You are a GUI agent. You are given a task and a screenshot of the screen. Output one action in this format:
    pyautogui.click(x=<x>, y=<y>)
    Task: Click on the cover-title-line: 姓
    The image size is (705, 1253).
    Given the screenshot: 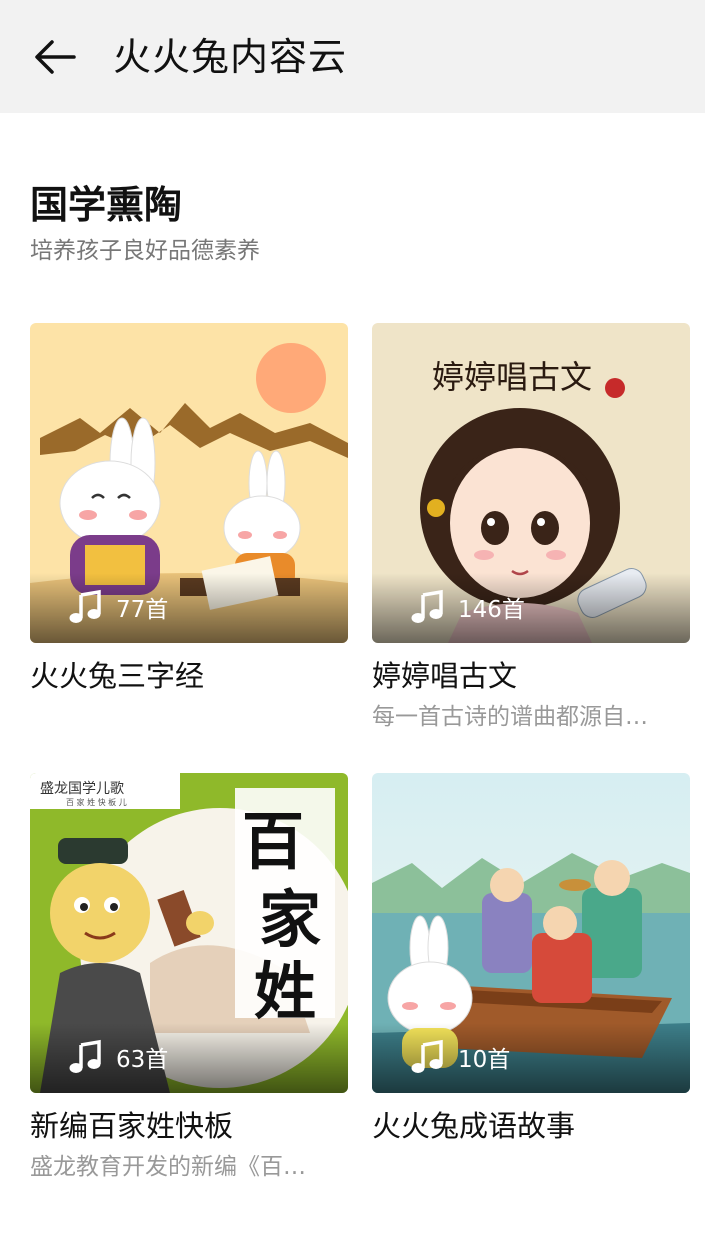 What is the action you would take?
    pyautogui.click(x=285, y=991)
    